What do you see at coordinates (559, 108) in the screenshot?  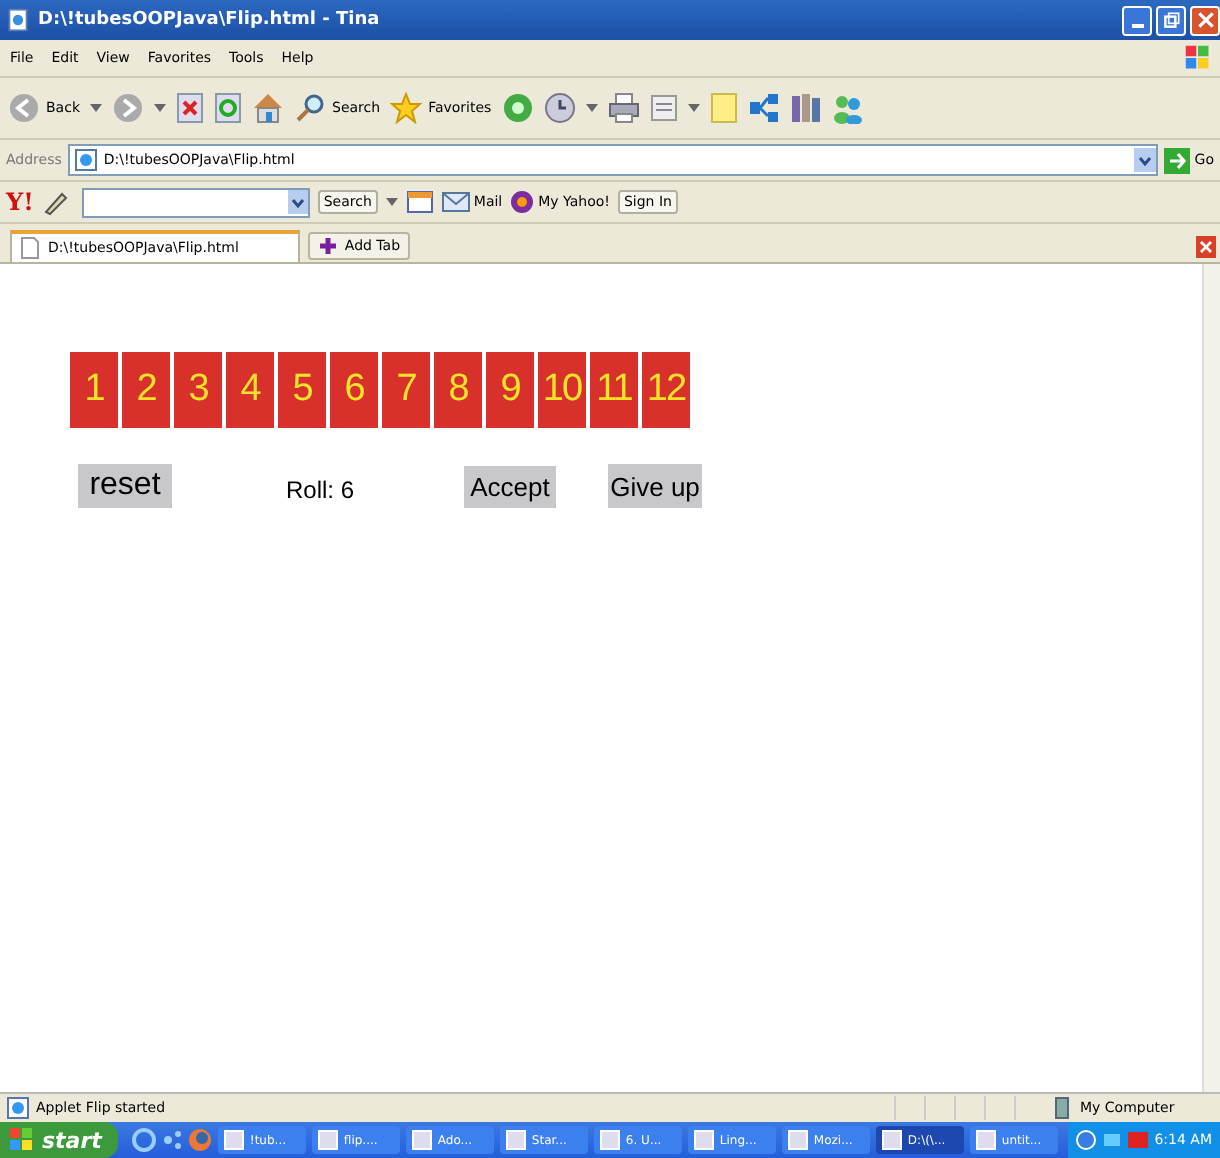 I see `history-icon` at bounding box center [559, 108].